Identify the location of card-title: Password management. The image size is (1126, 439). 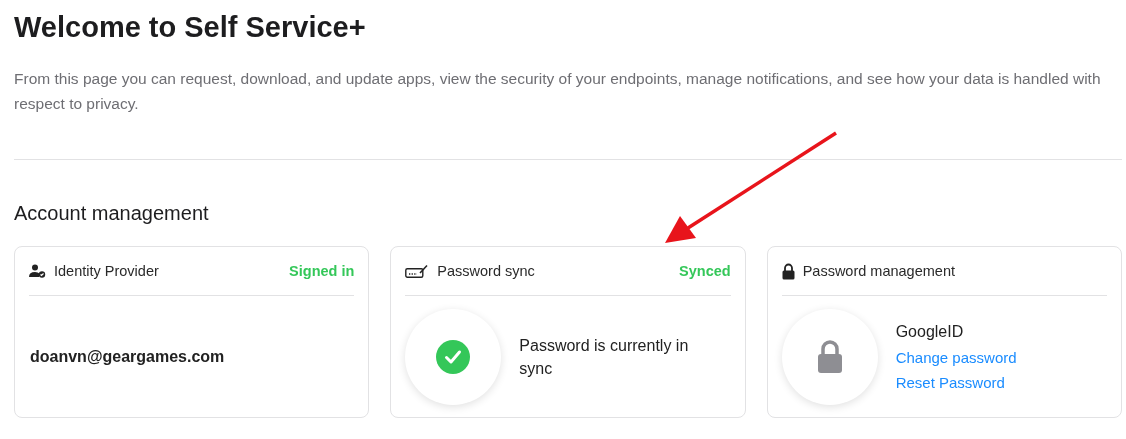
(878, 271).